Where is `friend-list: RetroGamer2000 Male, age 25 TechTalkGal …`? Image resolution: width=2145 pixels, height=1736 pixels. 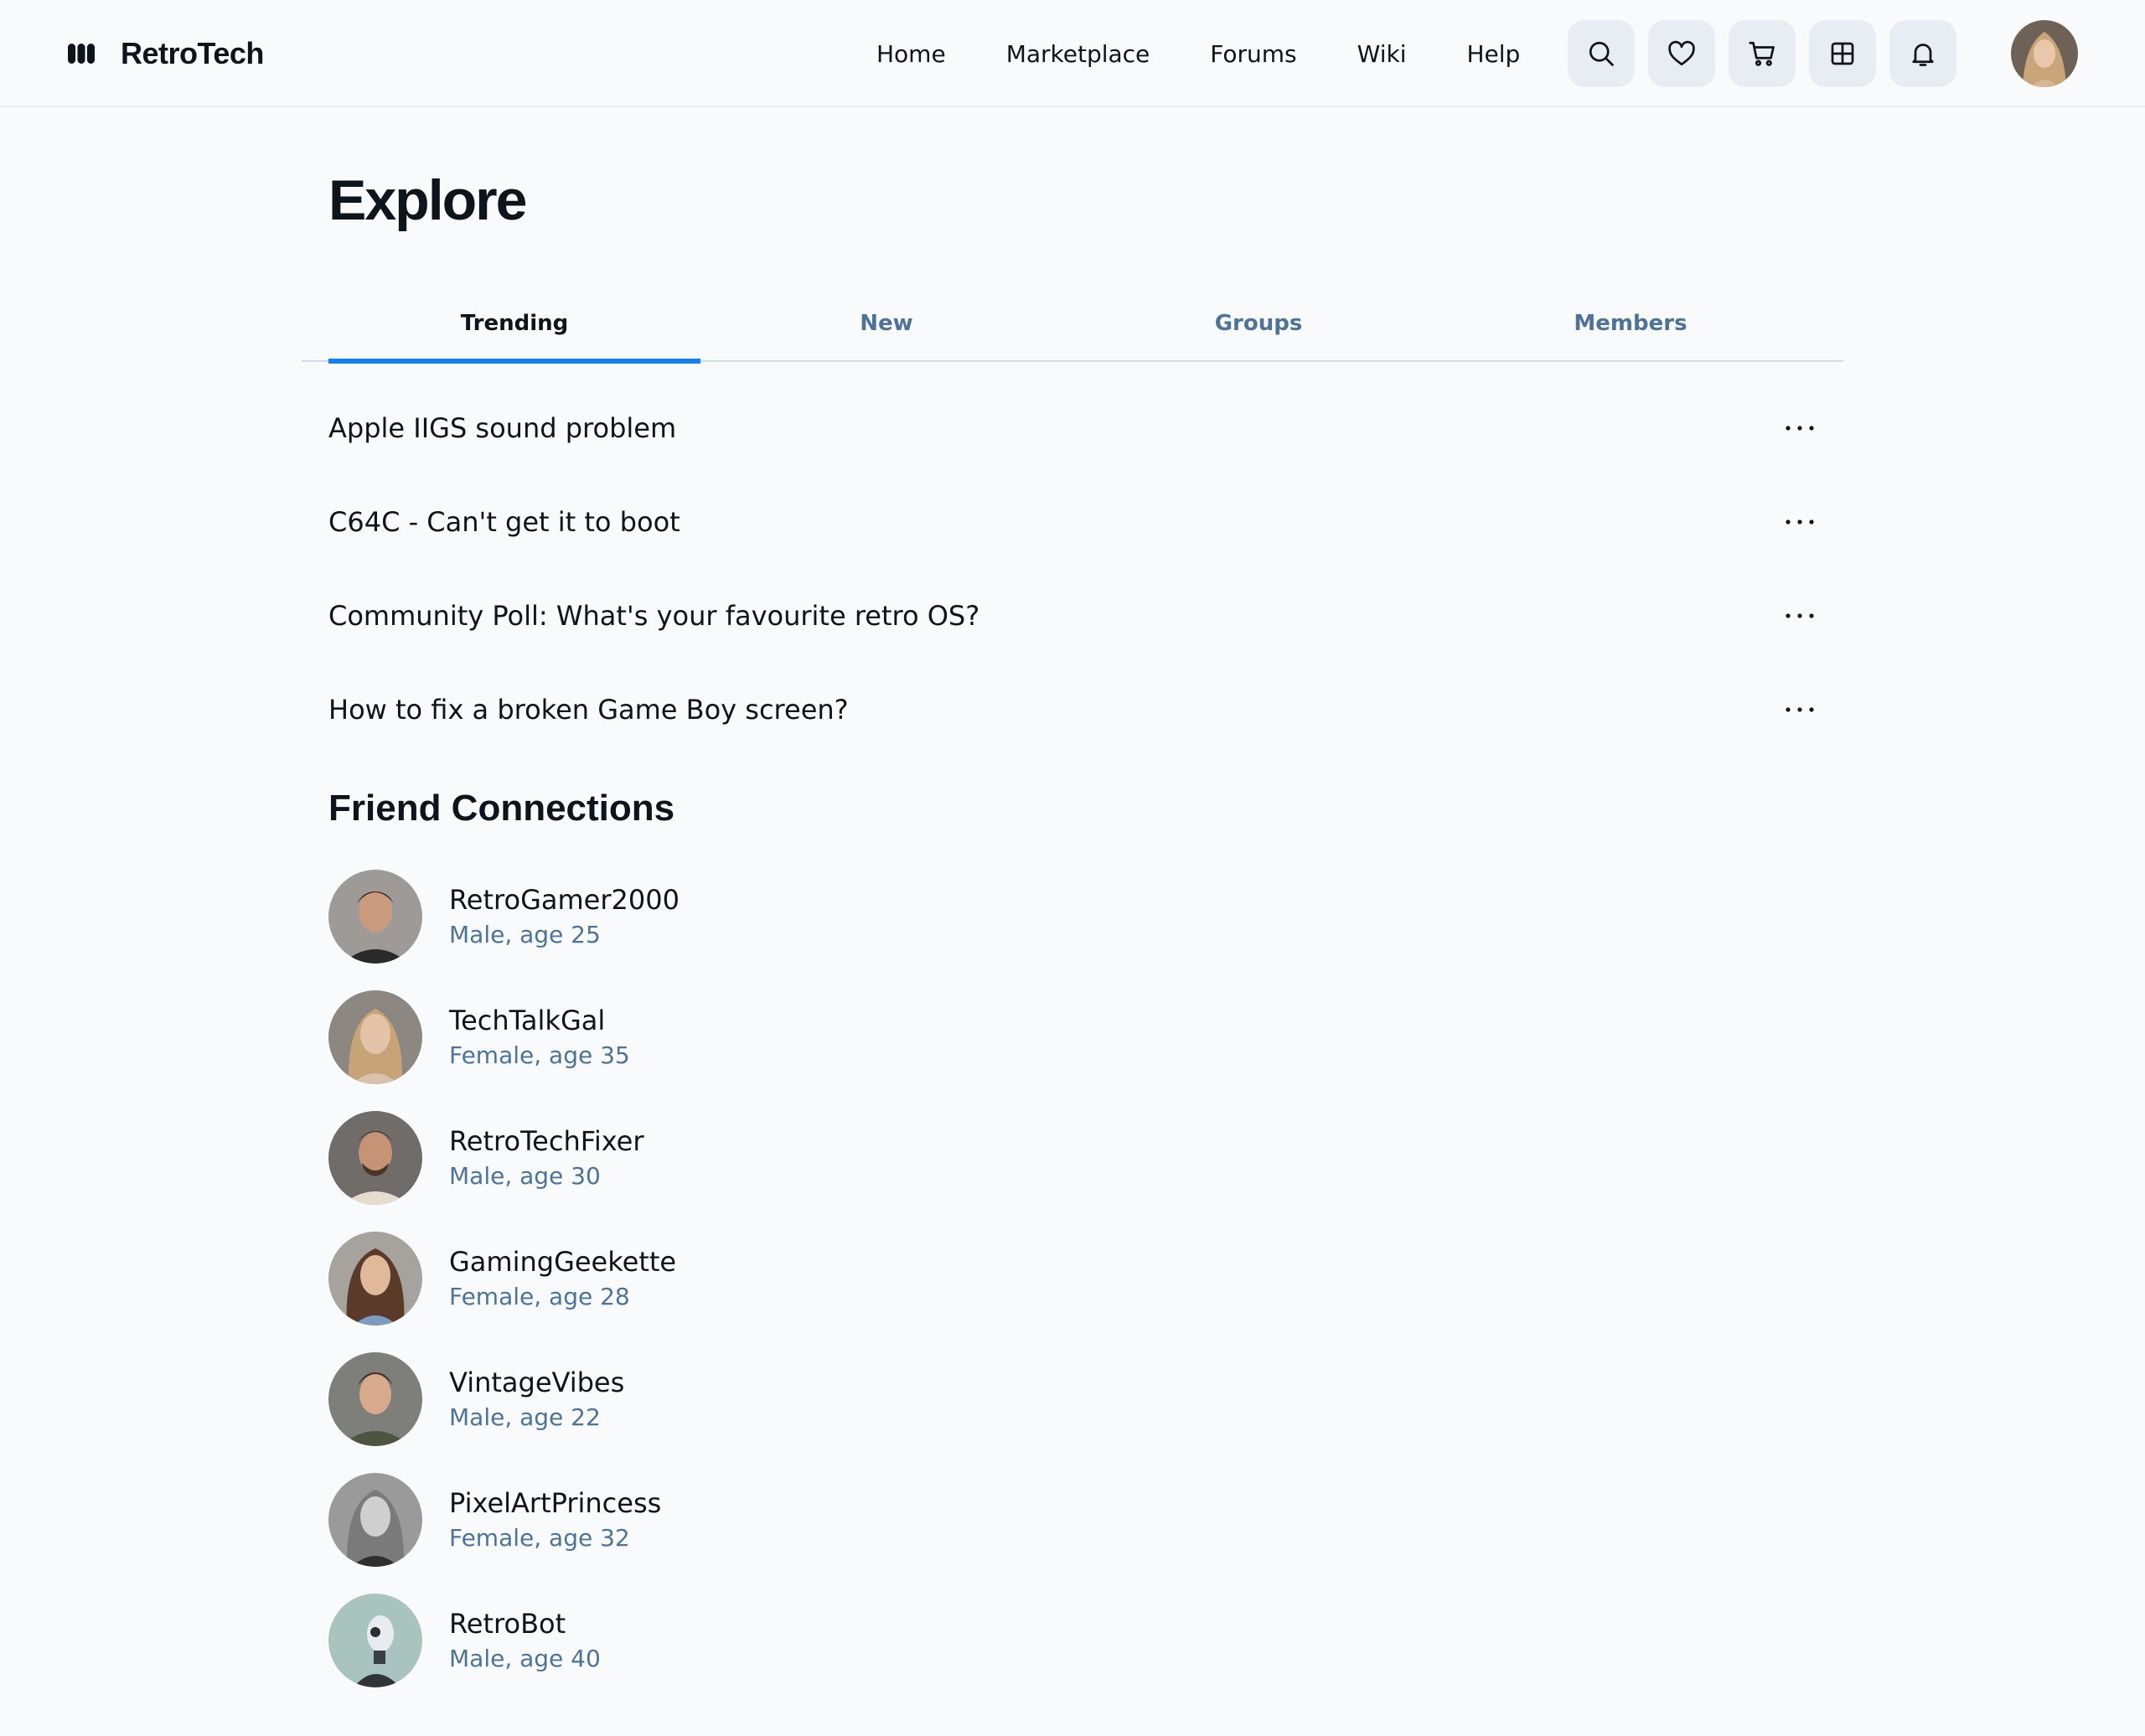 friend-list: RetroGamer2000 Male, age 25 TechTalkGal … is located at coordinates (504, 1292).